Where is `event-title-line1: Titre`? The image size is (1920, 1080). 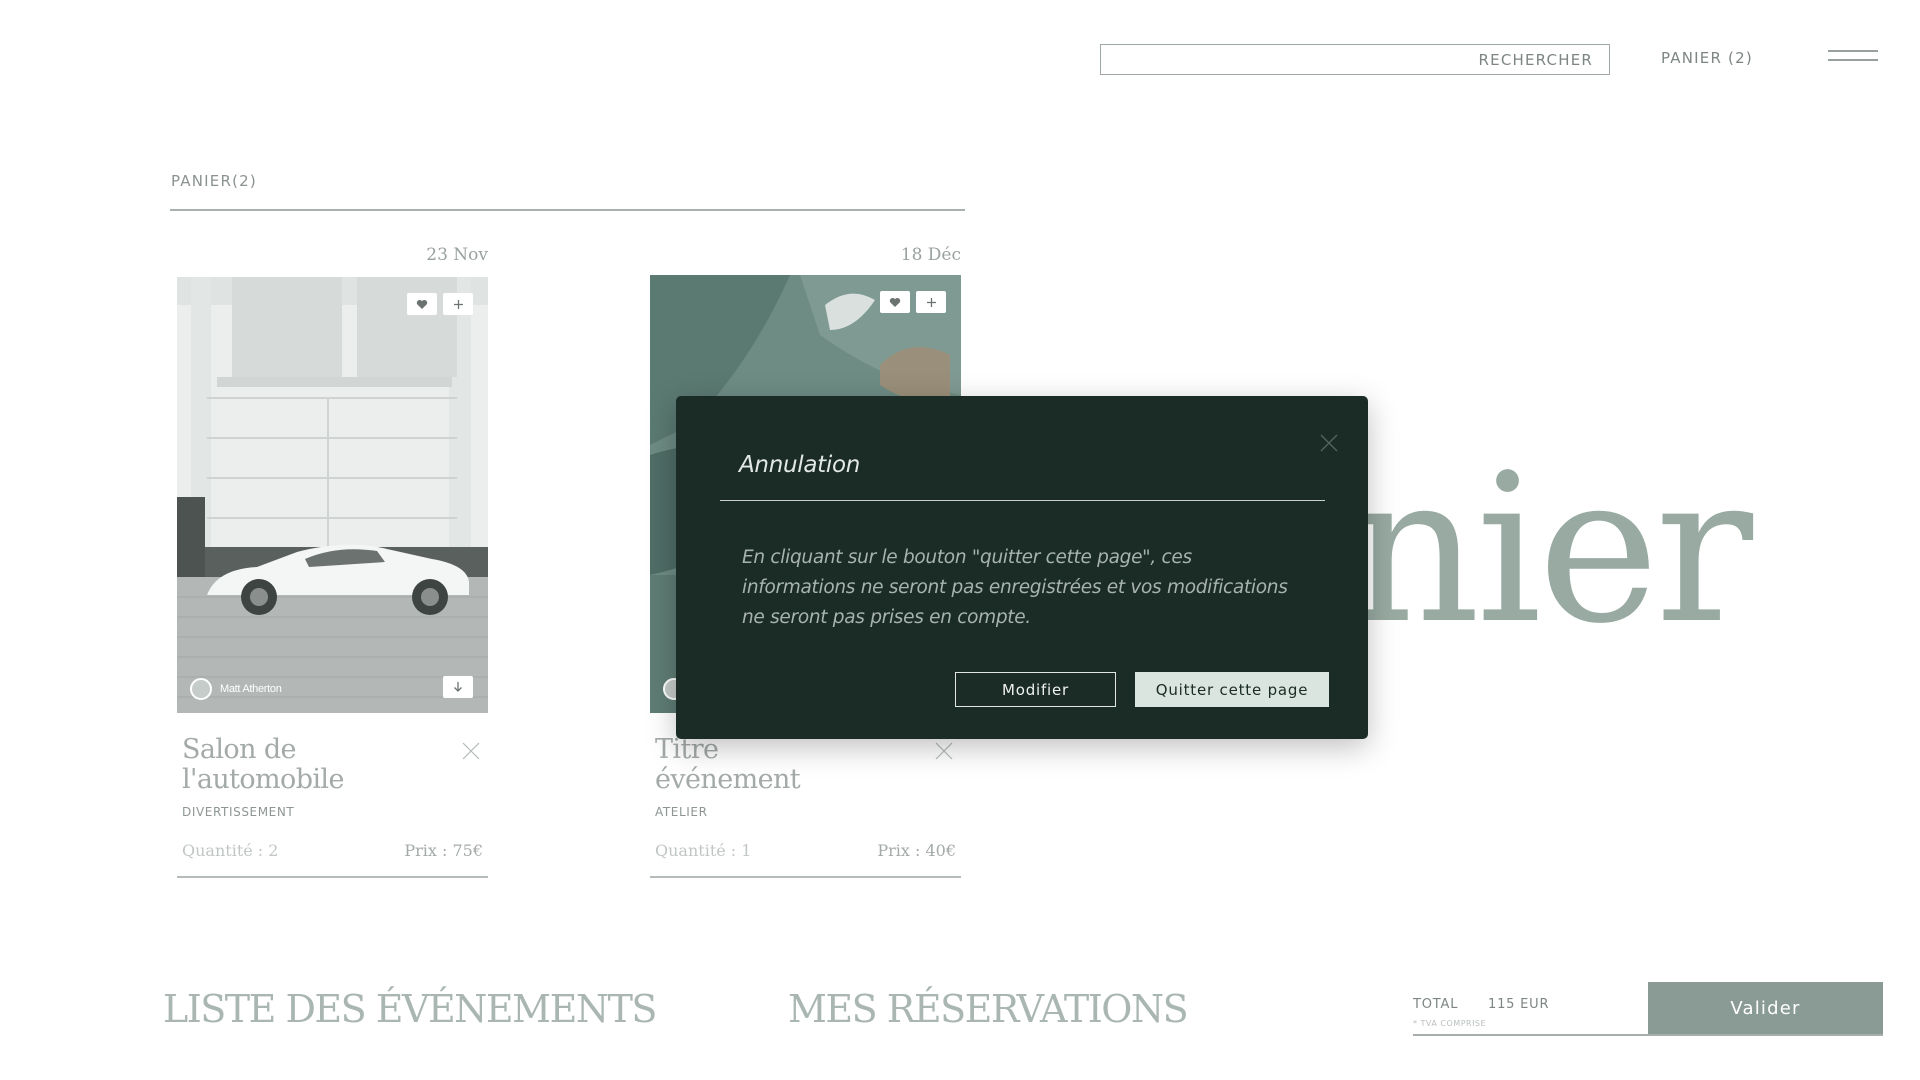 event-title-line1: Titre is located at coordinates (687, 749).